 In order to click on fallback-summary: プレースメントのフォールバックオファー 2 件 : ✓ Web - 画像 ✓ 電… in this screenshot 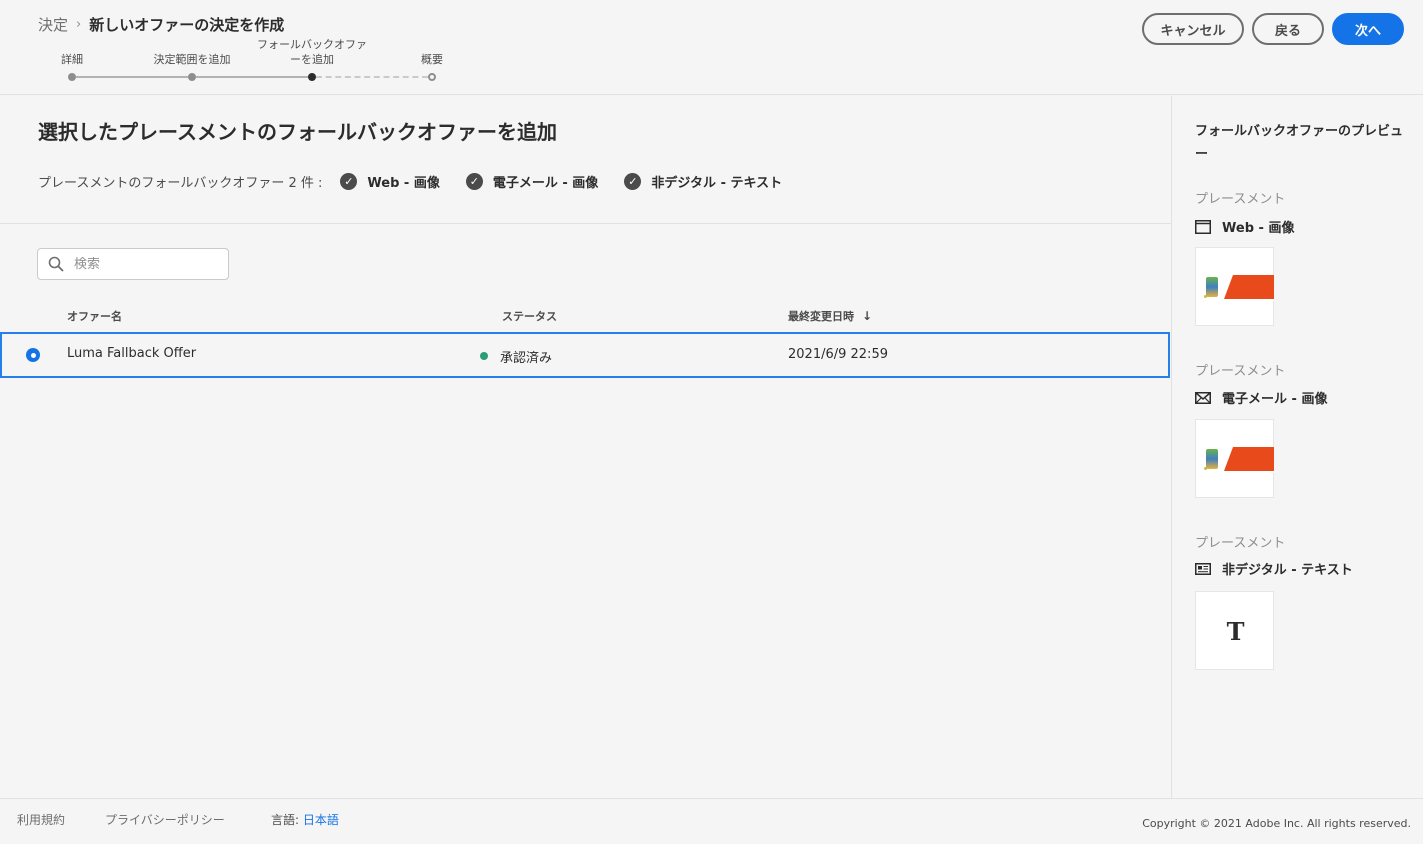, I will do `click(423, 181)`.